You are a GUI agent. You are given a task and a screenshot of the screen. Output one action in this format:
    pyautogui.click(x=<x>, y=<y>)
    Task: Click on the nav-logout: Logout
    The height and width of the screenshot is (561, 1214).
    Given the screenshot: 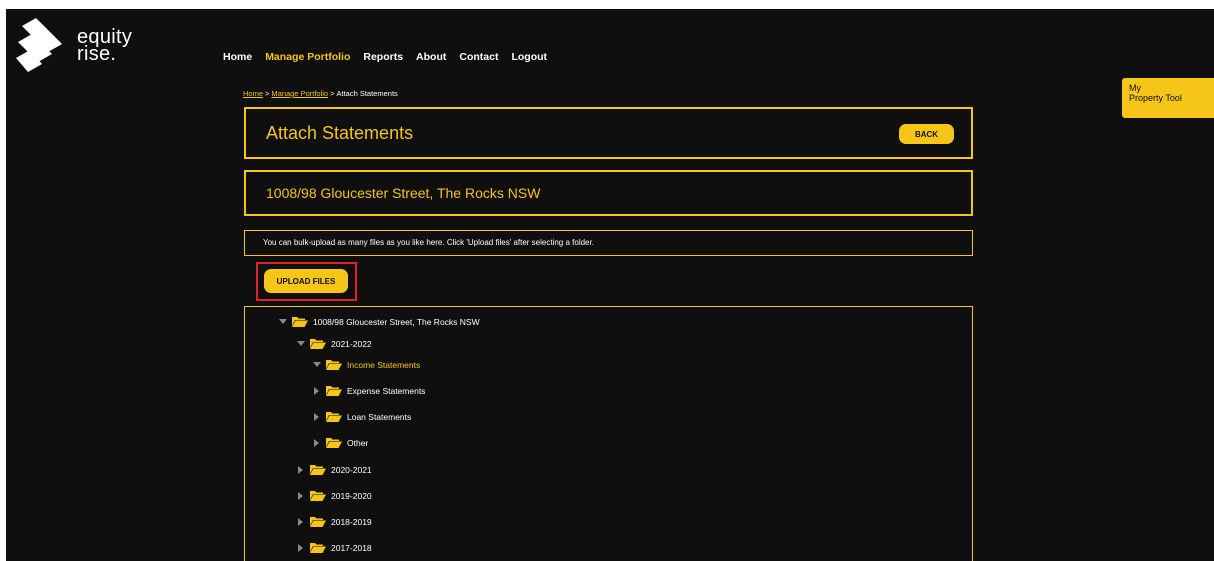 What is the action you would take?
    pyautogui.click(x=529, y=57)
    